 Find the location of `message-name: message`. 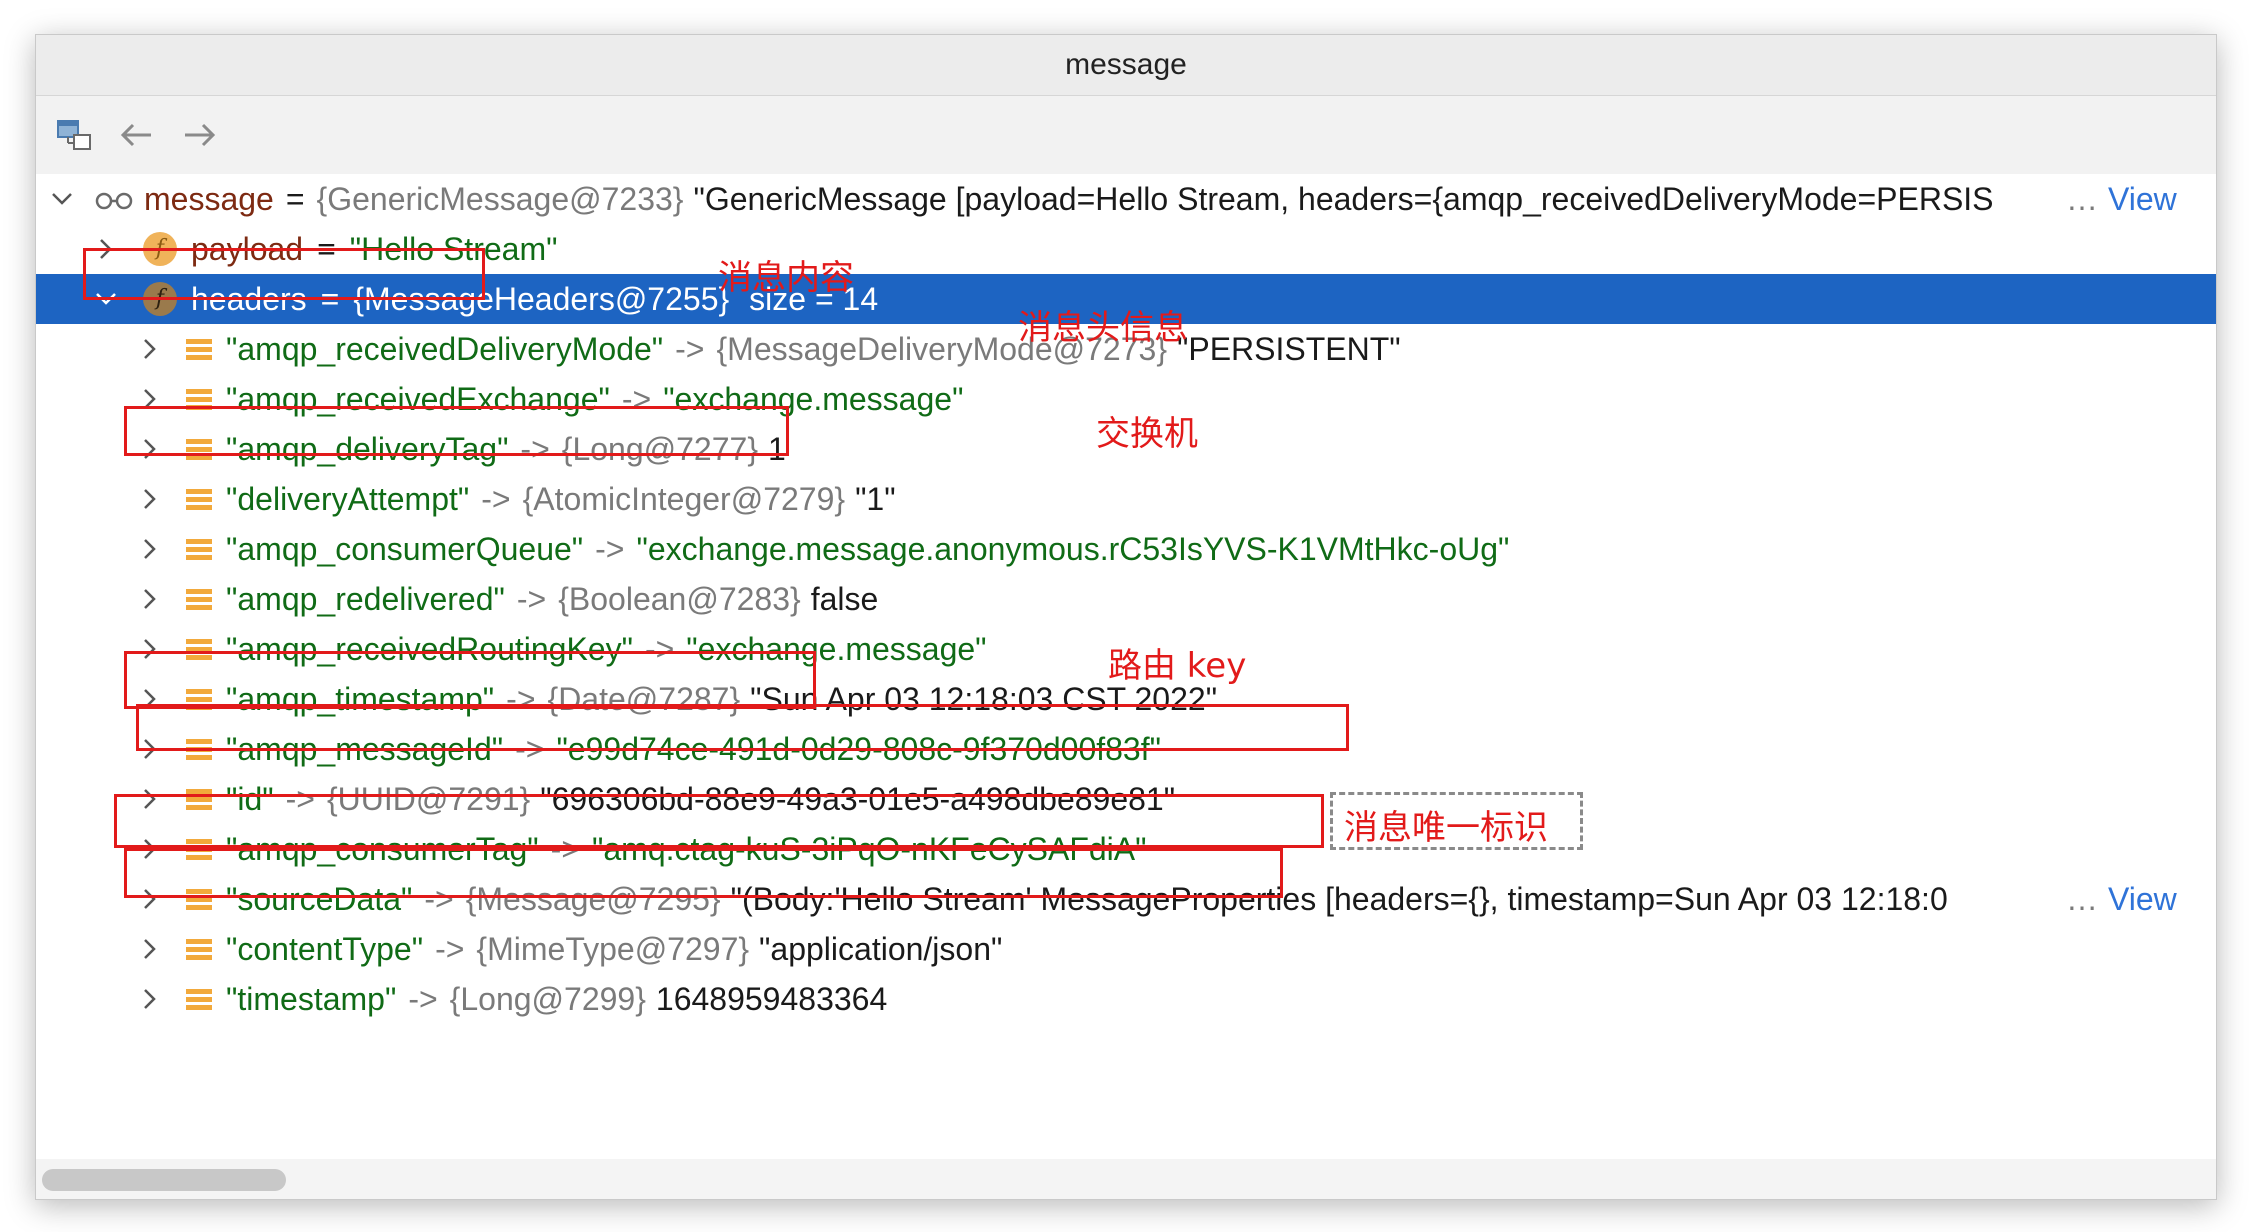

message-name: message is located at coordinates (209, 198).